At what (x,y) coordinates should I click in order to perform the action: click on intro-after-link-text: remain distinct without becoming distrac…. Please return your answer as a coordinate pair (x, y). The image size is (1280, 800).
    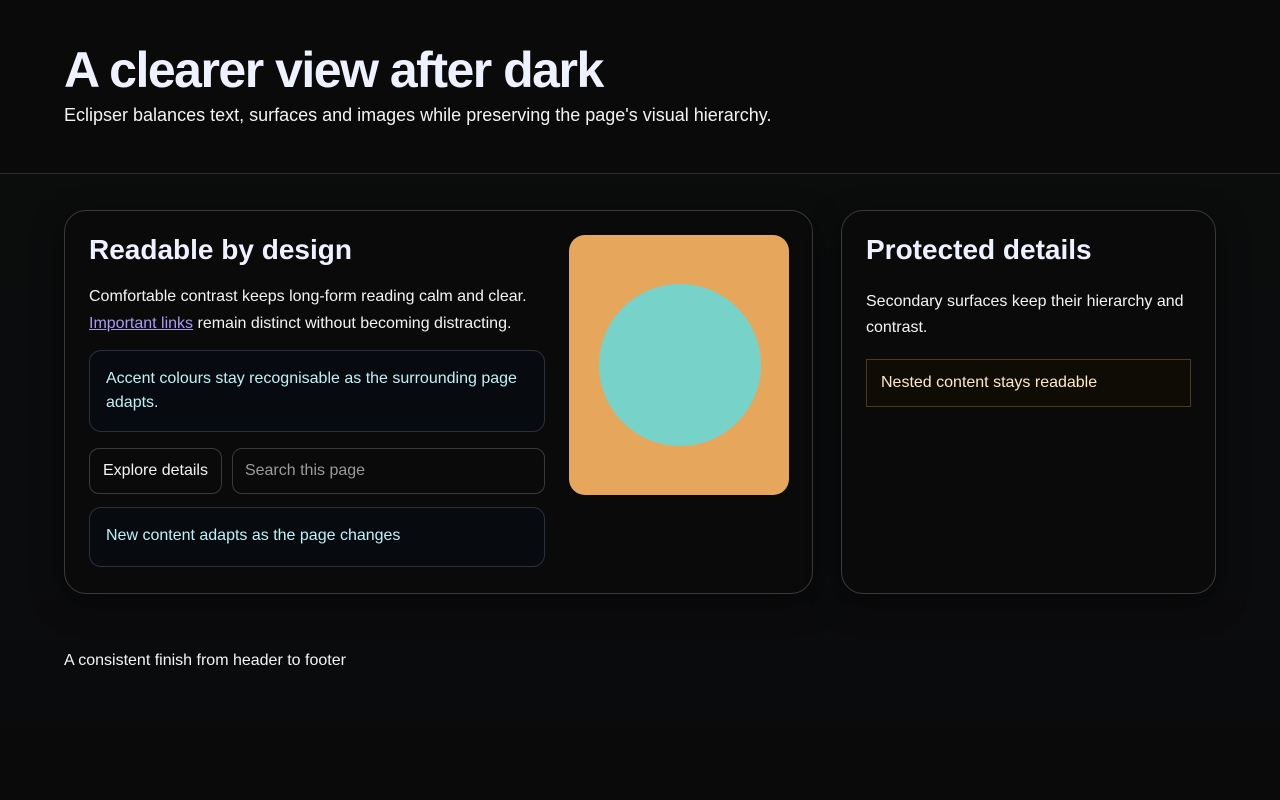
    Looking at the image, I should click on (352, 323).